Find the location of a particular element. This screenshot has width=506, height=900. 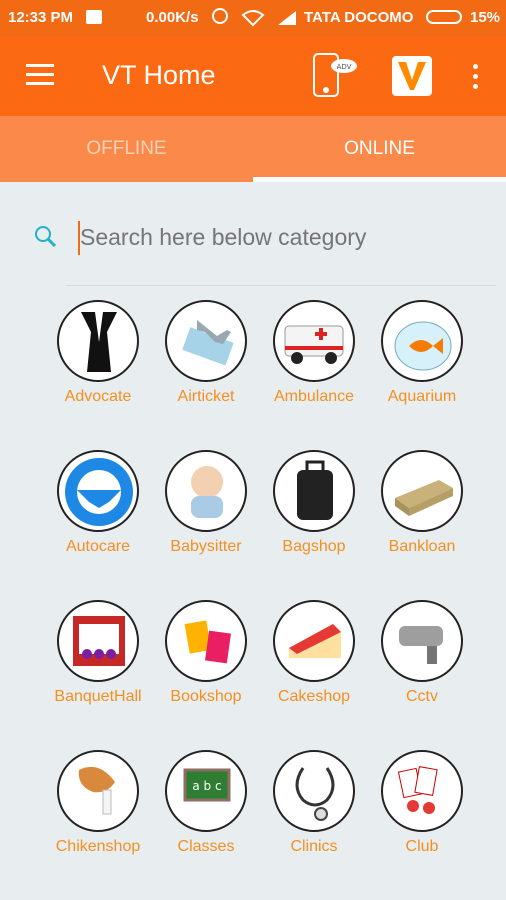

category-clinics: Clinics is located at coordinates (314, 810).